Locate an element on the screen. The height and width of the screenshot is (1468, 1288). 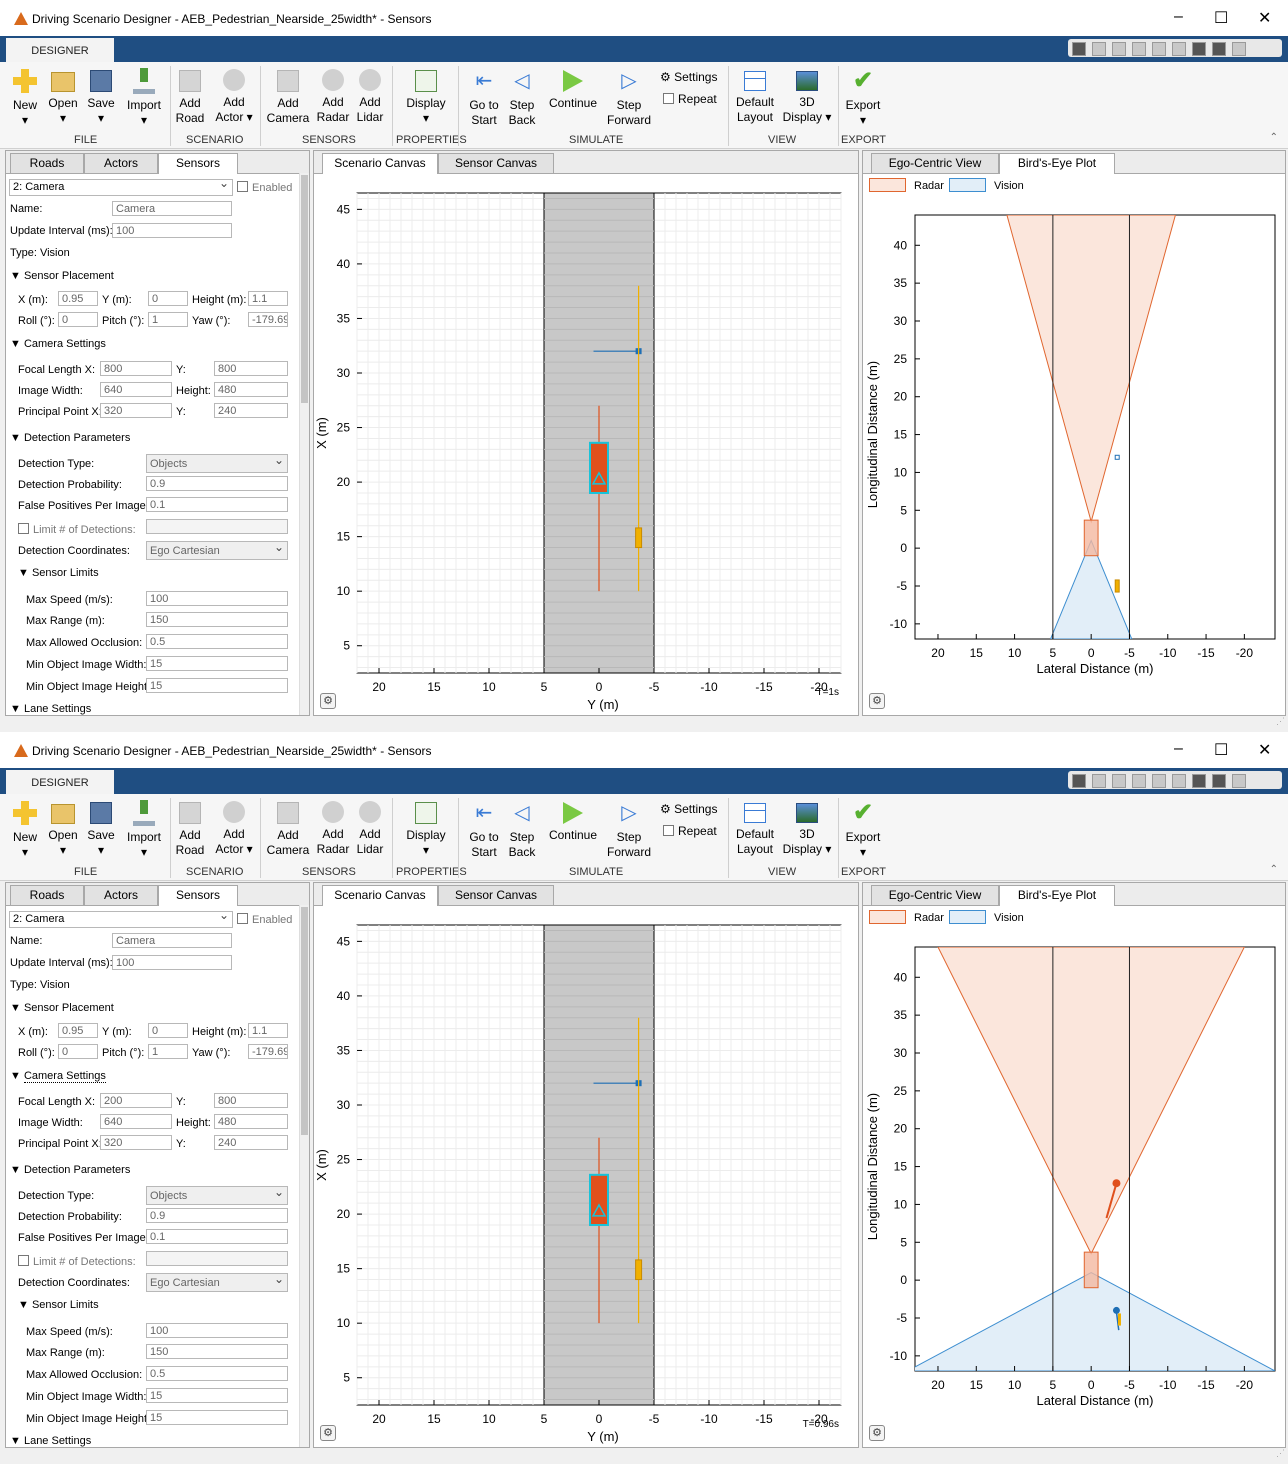
principal-point-x-field: 320 is located at coordinates (136, 410).